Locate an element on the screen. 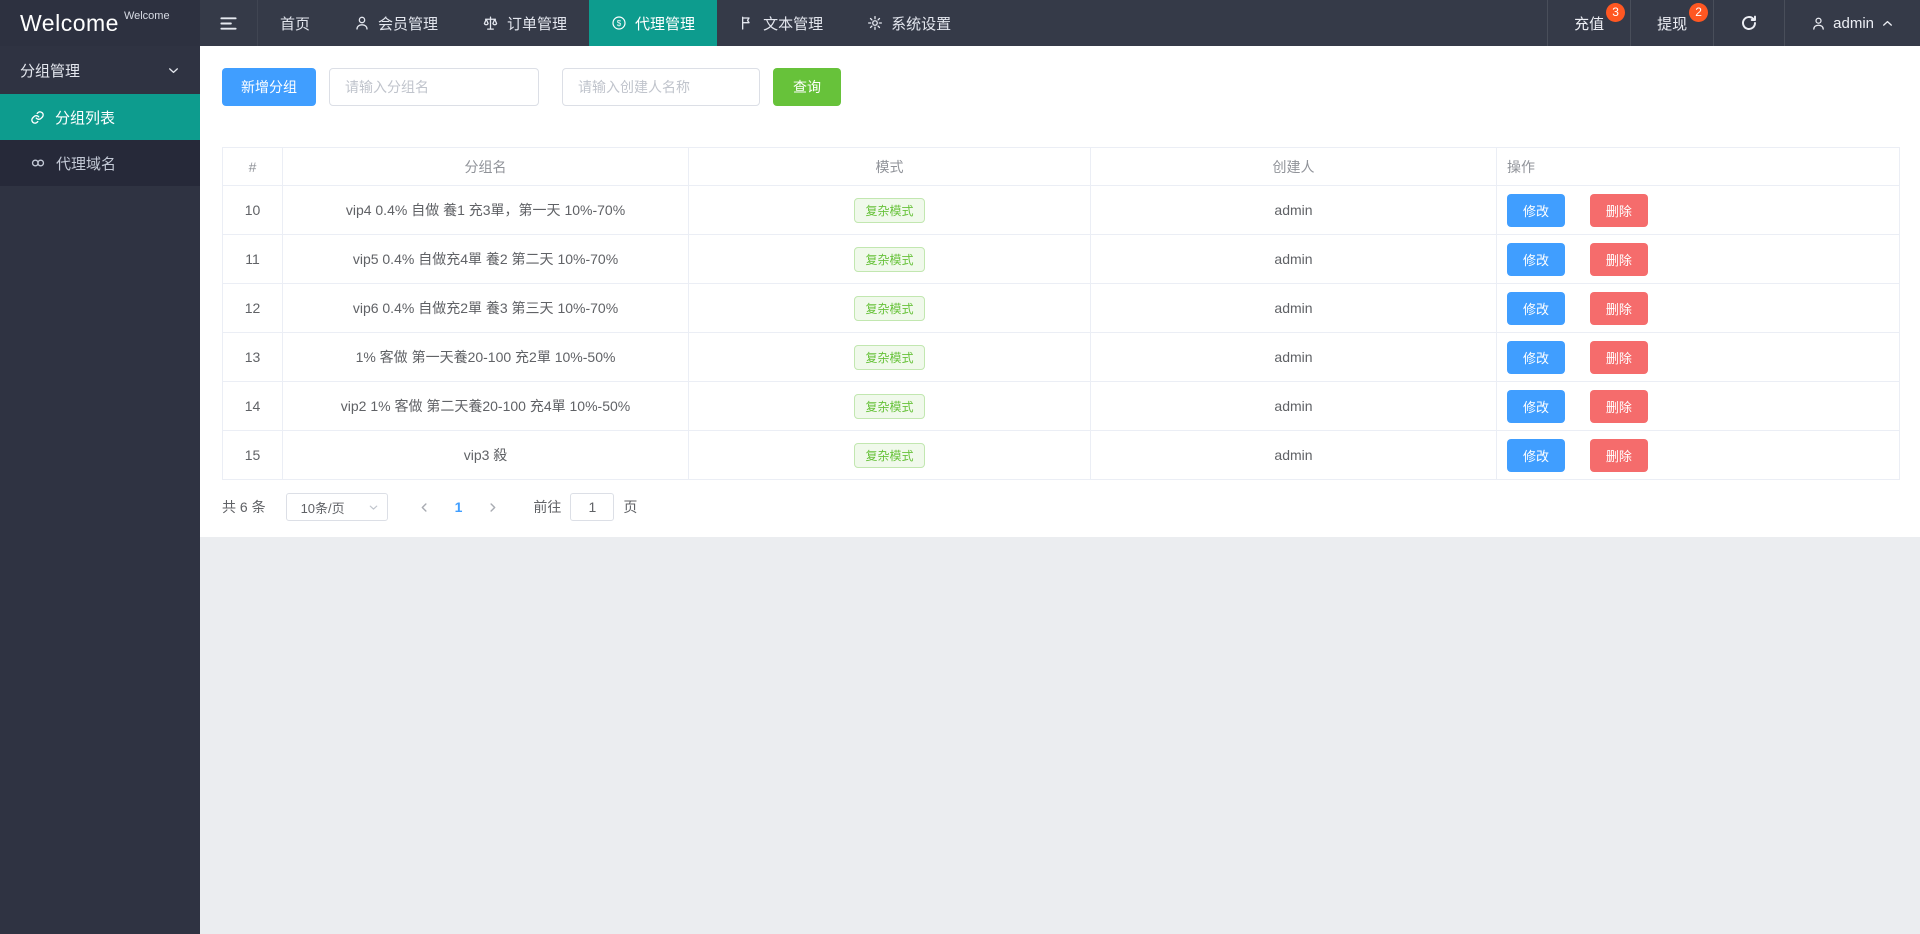 The height and width of the screenshot is (934, 1920). nav-item-settings: 系统设置 is located at coordinates (909, 23).